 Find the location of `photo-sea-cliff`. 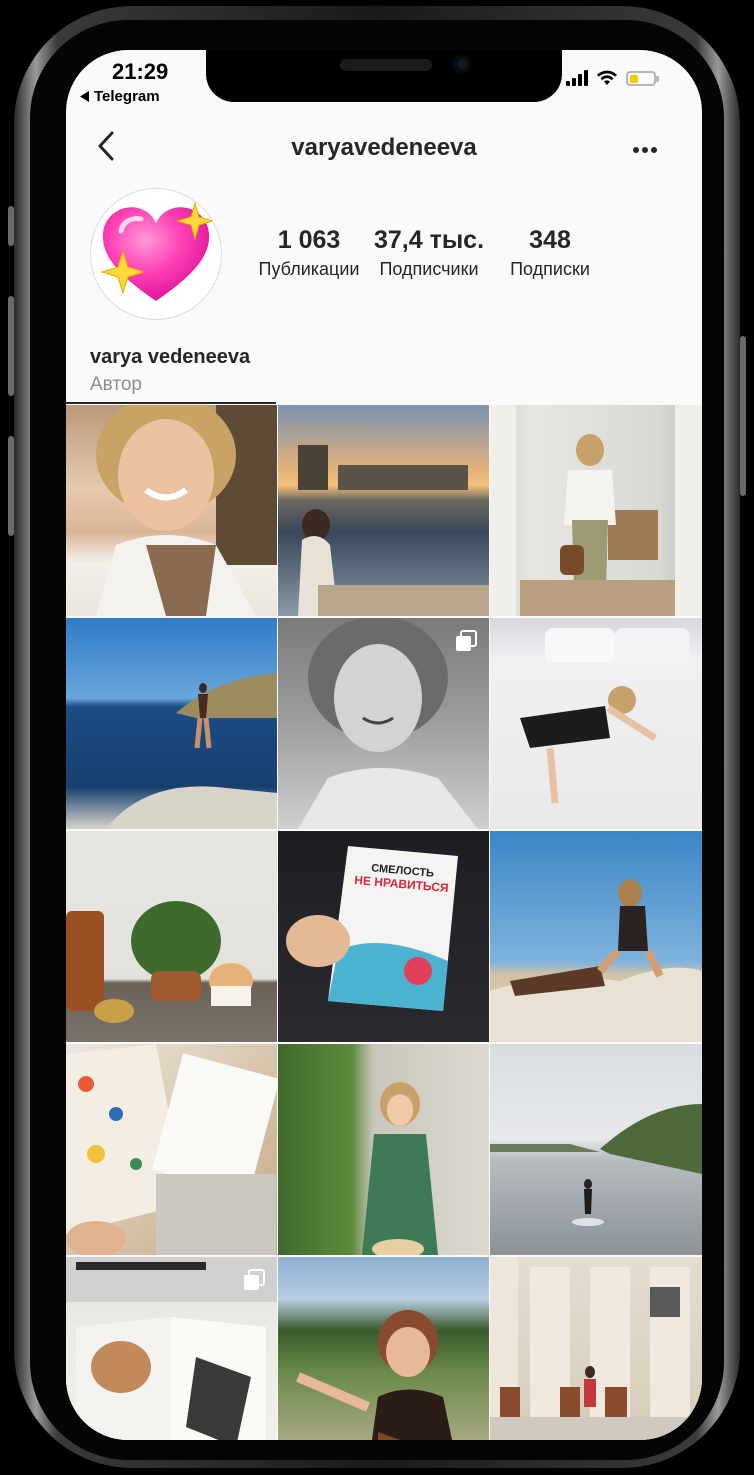

photo-sea-cliff is located at coordinates (191, 751).